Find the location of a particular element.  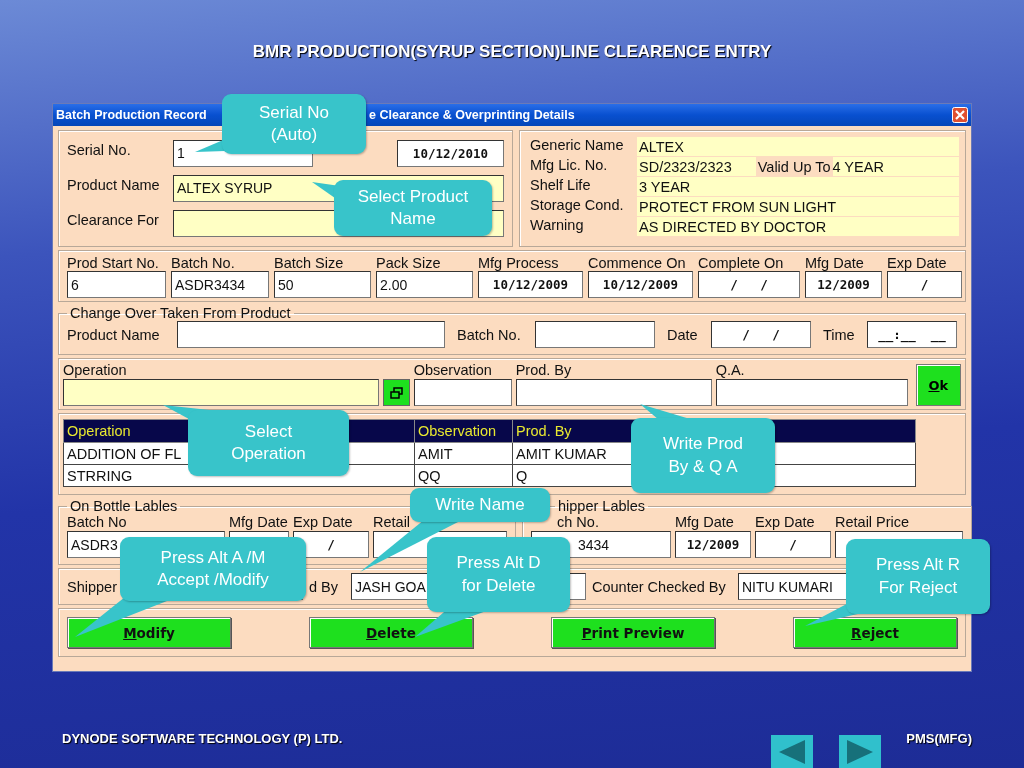

field-label: Q.A. is located at coordinates (730, 370).